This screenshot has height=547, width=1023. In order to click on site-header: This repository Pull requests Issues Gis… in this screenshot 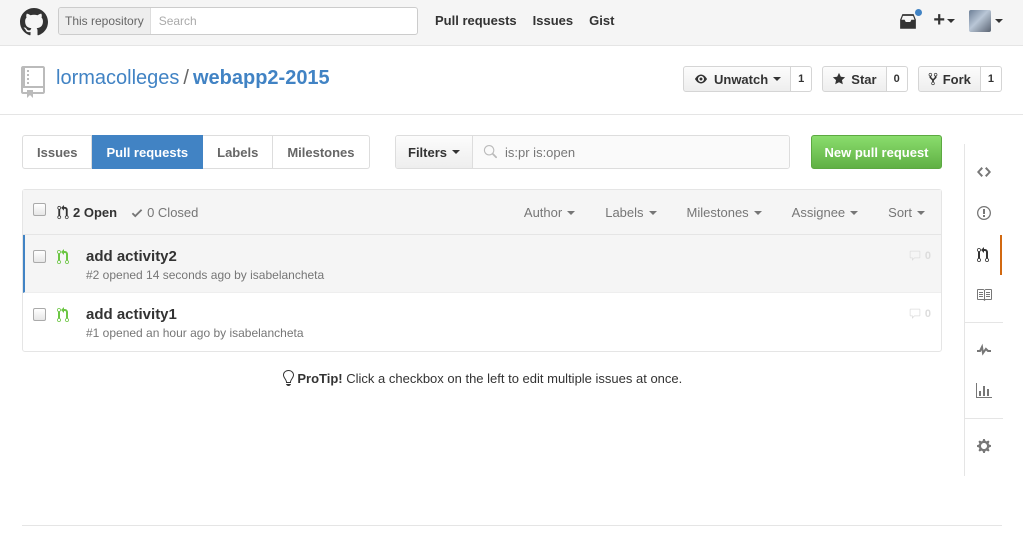, I will do `click(511, 23)`.